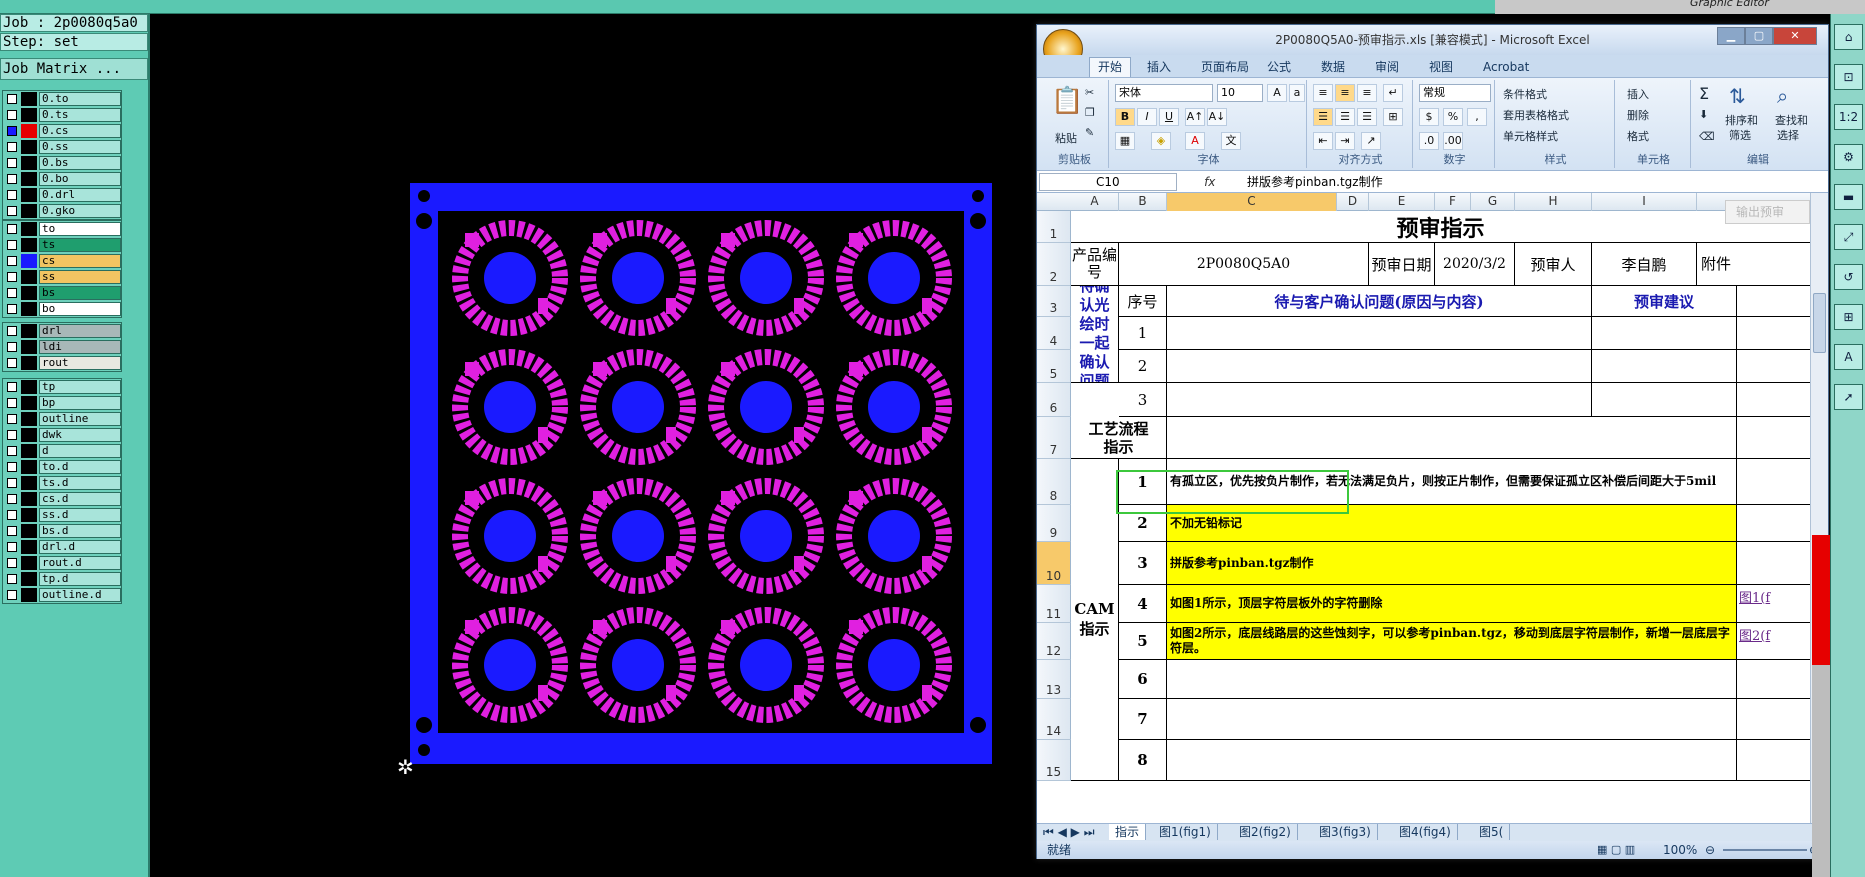 The width and height of the screenshot is (1865, 877). What do you see at coordinates (1393, 93) in the screenshot?
I see `wrap-text-icon: ↵` at bounding box center [1393, 93].